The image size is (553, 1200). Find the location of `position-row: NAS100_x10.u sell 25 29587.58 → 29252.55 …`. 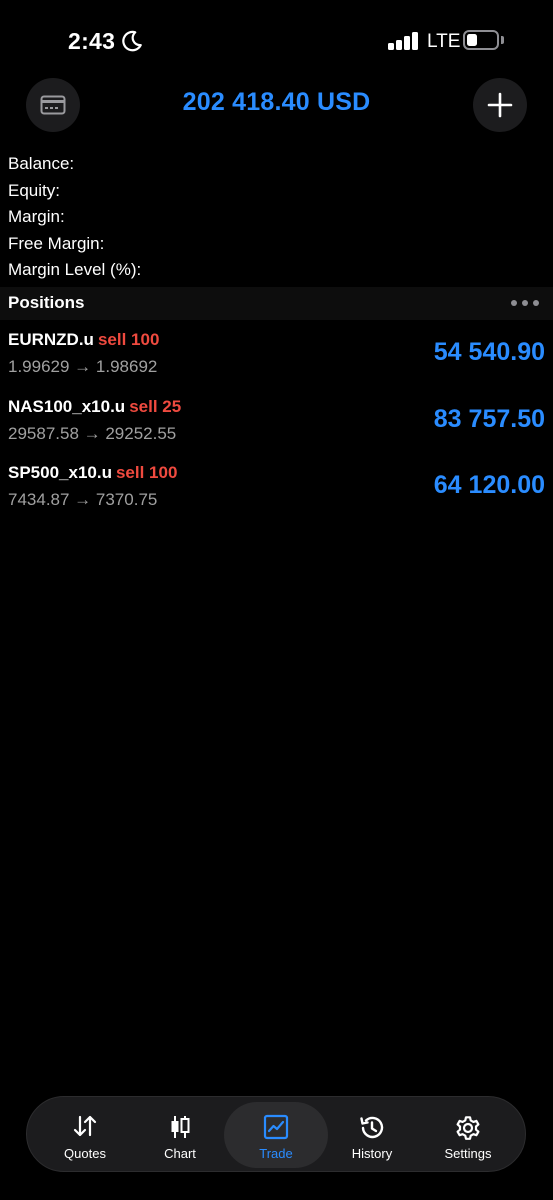

position-row: NAS100_x10.u sell 25 29587.58 → 29252.55 … is located at coordinates (276, 428).